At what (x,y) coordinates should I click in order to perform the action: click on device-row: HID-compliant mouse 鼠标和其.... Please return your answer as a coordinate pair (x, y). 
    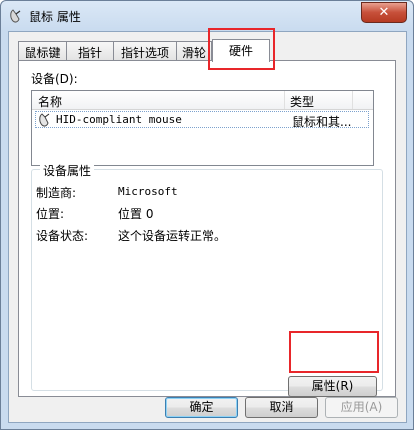
    Looking at the image, I should click on (202, 120).